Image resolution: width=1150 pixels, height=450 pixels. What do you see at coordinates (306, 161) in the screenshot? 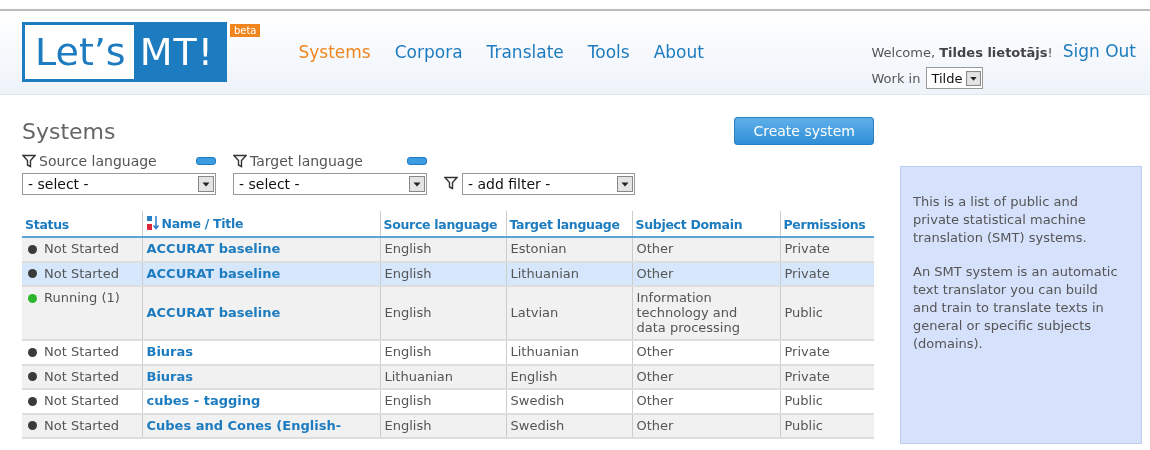
I see `filter-label: Target language` at bounding box center [306, 161].